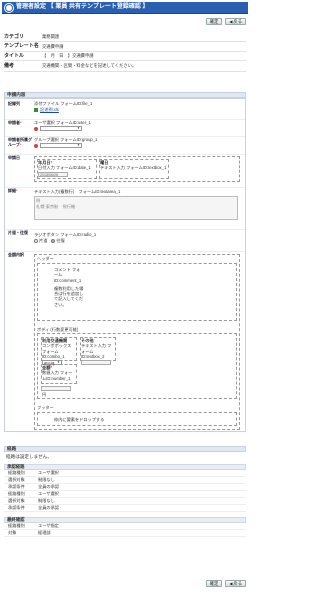 The width and height of the screenshot is (320, 600). What do you see at coordinates (56, 206) in the screenshot?
I see `detail-example-line: 札幌-東京駅 飛行機` at bounding box center [56, 206].